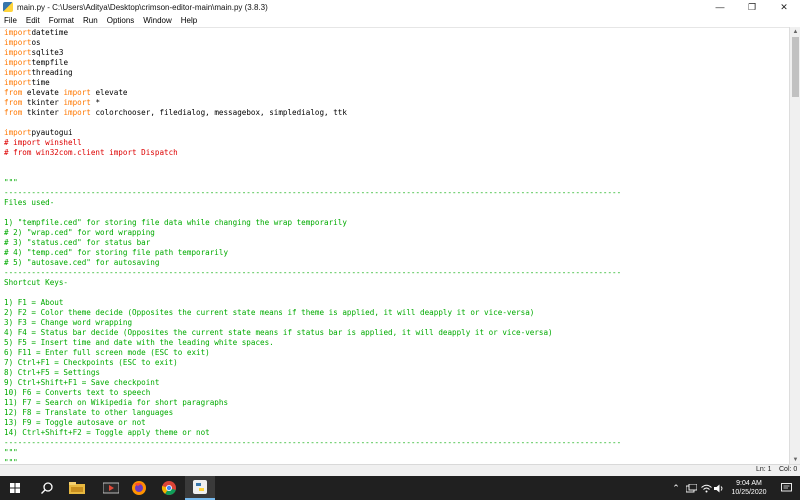 This screenshot has height=500, width=800. I want to click on firefox-icon, so click(139, 488).